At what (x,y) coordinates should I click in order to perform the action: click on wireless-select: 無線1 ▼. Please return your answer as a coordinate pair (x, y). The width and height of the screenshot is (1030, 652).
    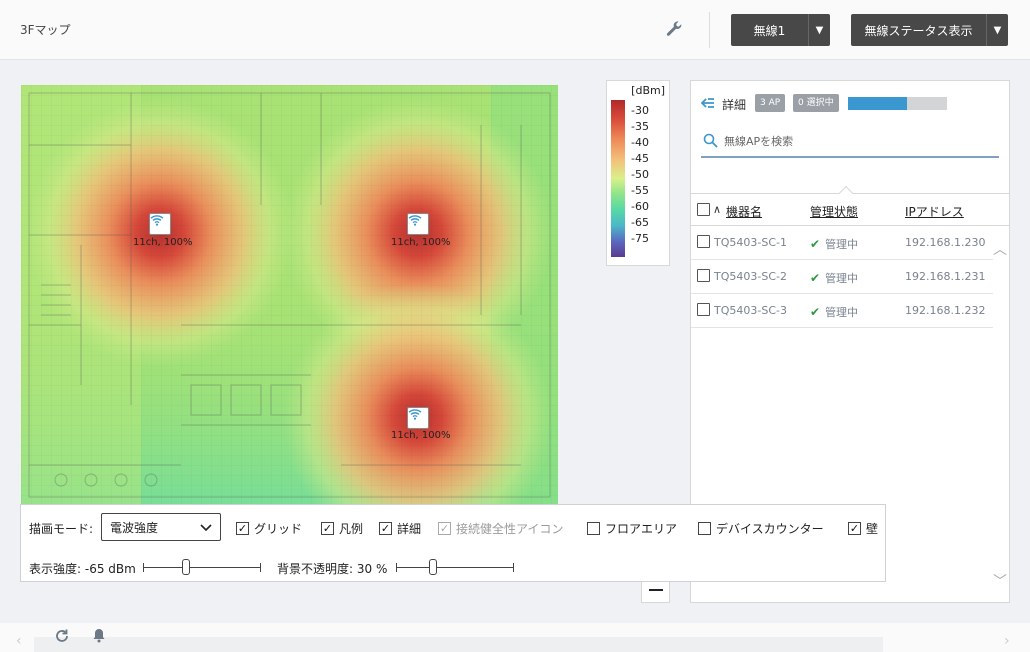
    Looking at the image, I should click on (780, 30).